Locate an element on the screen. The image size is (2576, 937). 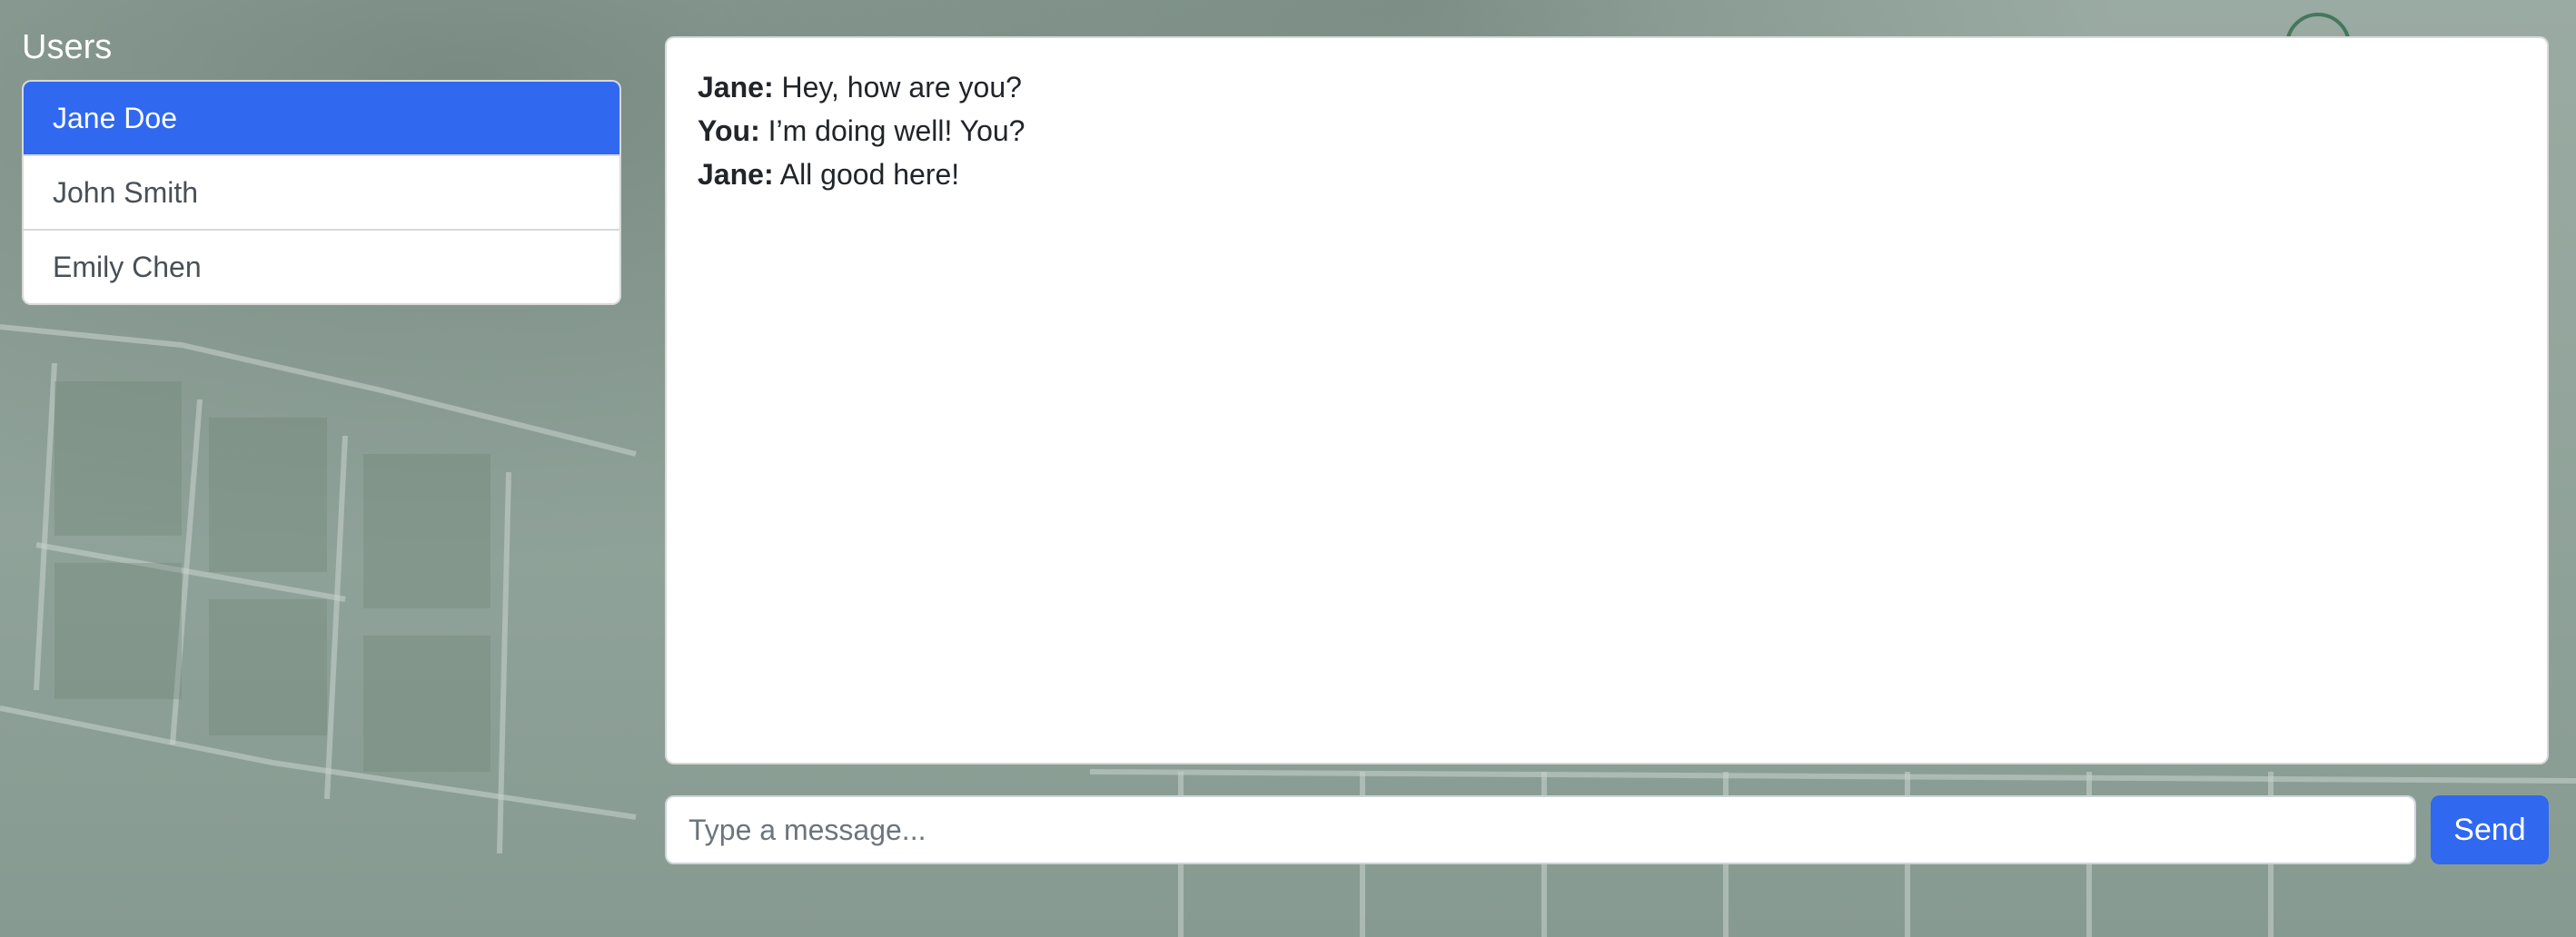
users-sidebar: Users Jane Doe John Smith Emily Chen is located at coordinates (321, 166).